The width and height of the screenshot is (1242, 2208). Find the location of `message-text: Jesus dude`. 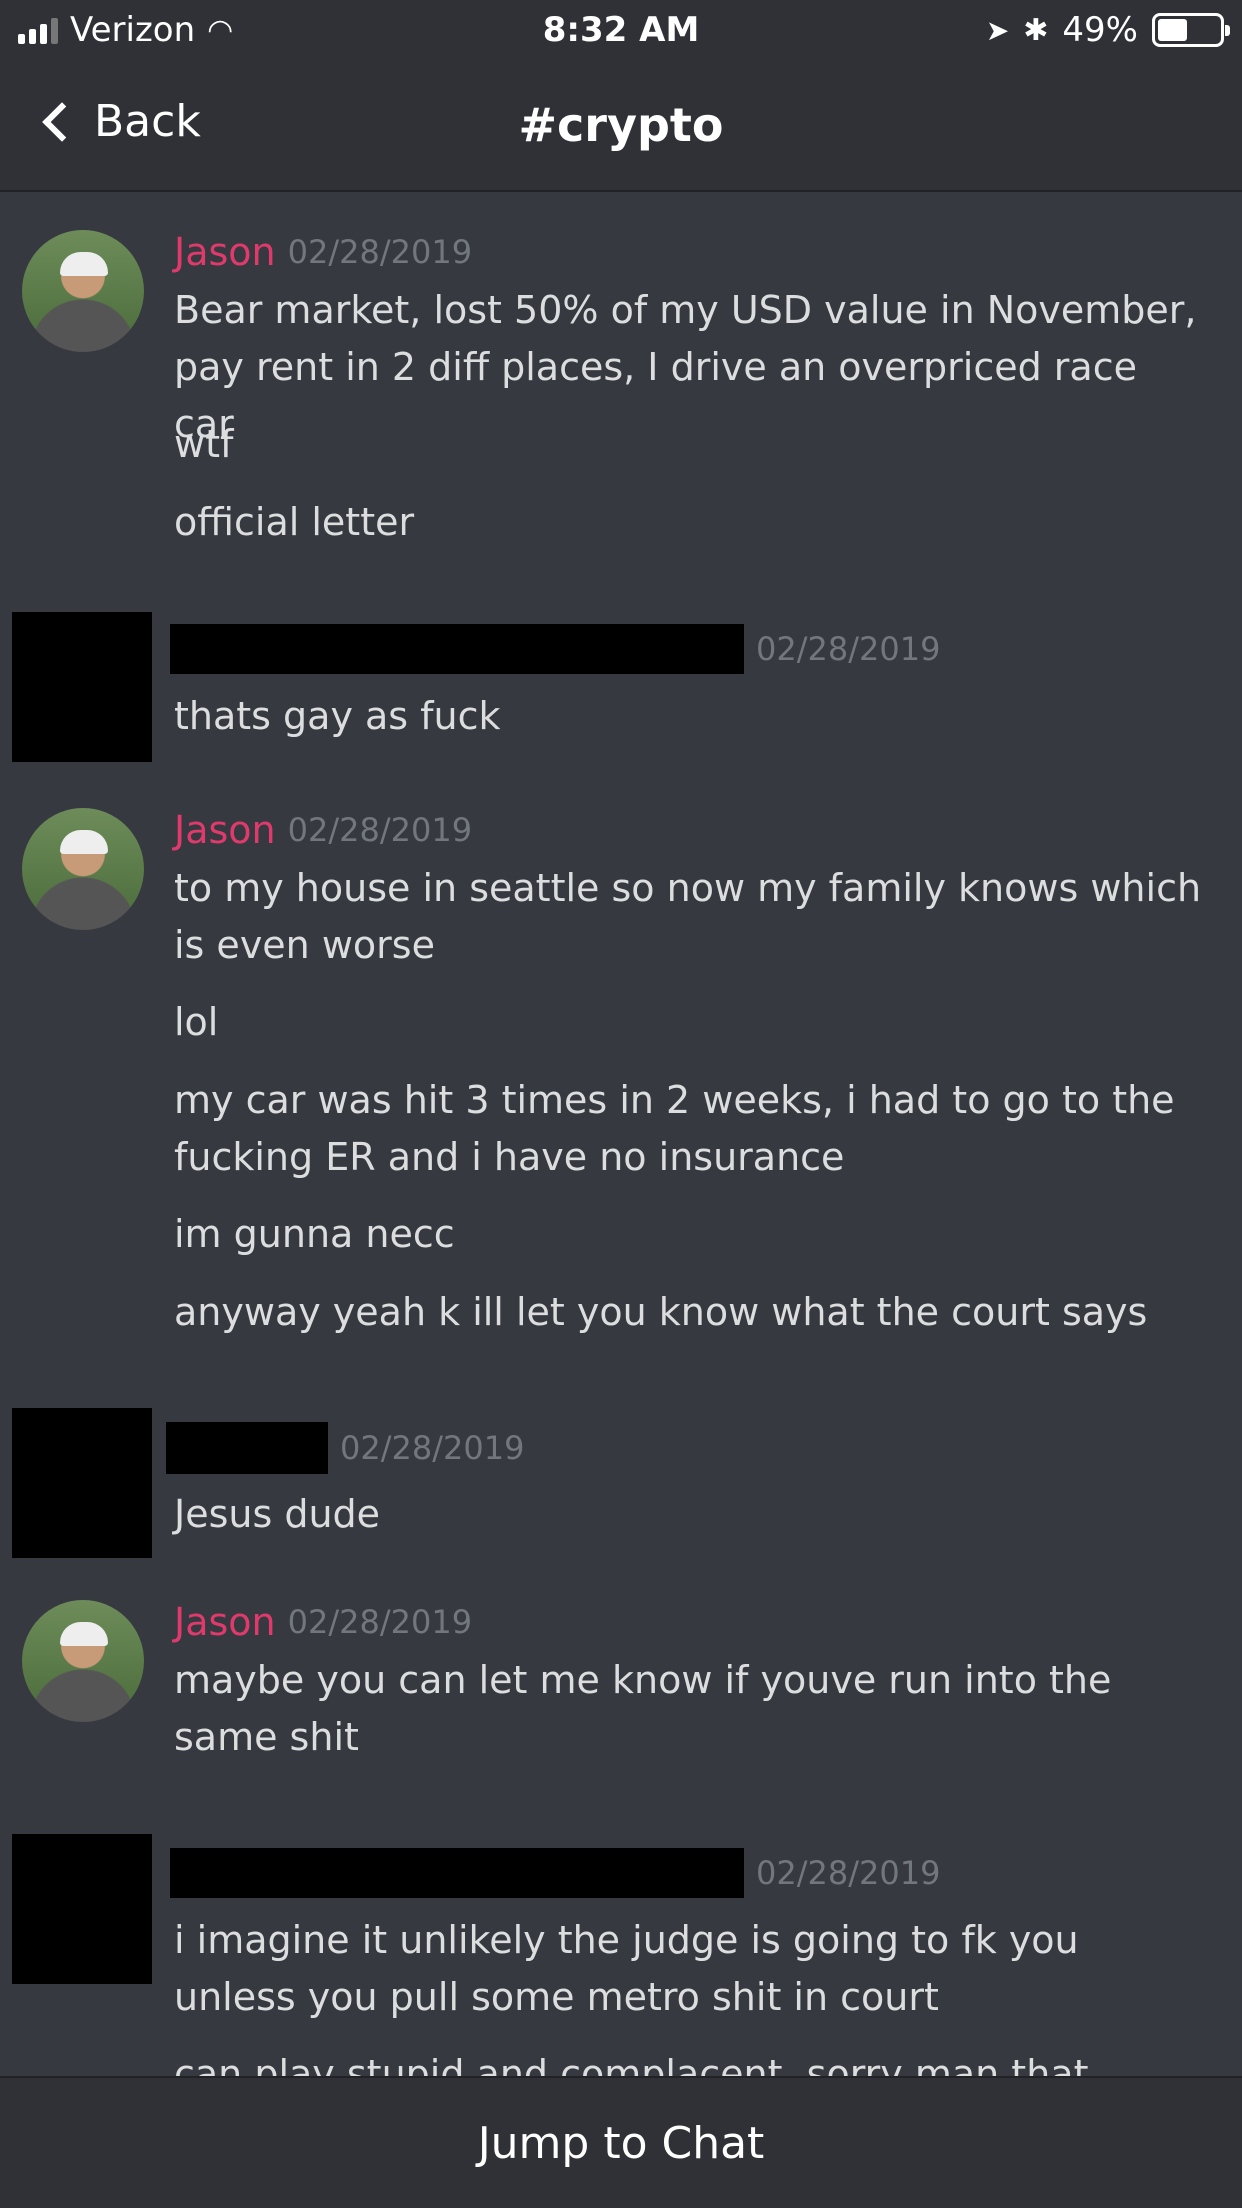

message-text: Jesus dude is located at coordinates (277, 1514).